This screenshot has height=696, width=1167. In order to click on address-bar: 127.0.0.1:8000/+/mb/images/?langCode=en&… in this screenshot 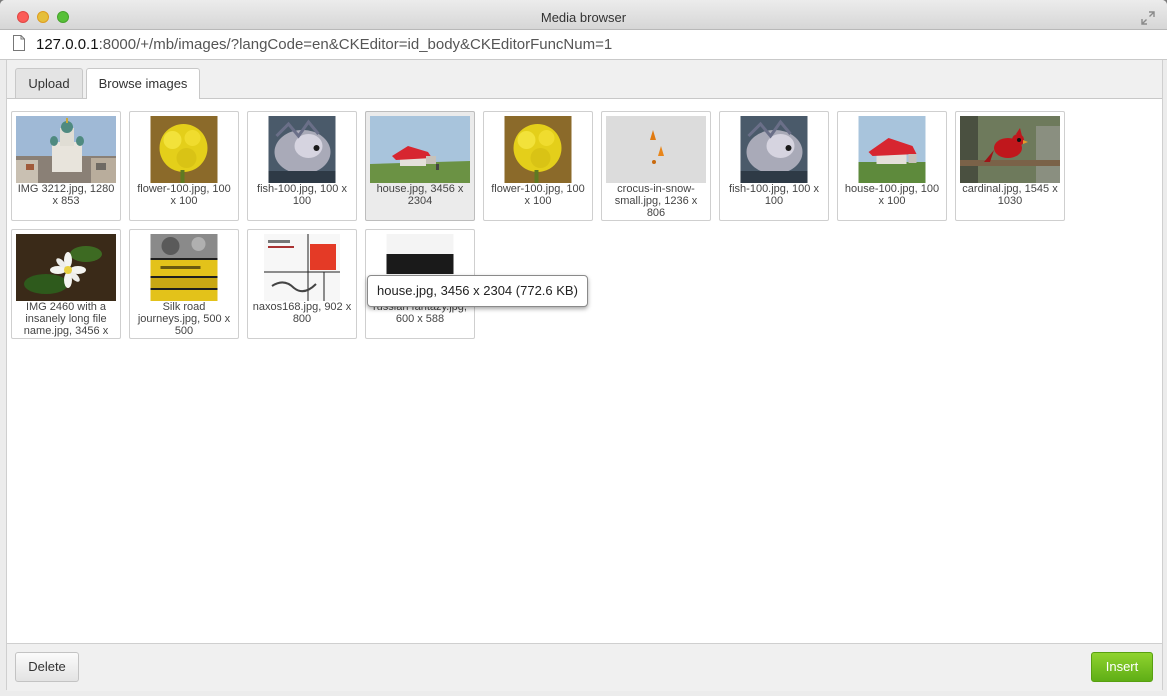, I will do `click(583, 45)`.